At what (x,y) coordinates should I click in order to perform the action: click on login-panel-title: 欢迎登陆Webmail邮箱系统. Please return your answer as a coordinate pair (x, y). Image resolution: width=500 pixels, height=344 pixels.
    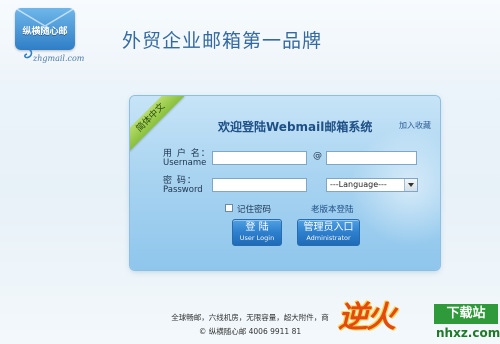
    Looking at the image, I should click on (295, 127).